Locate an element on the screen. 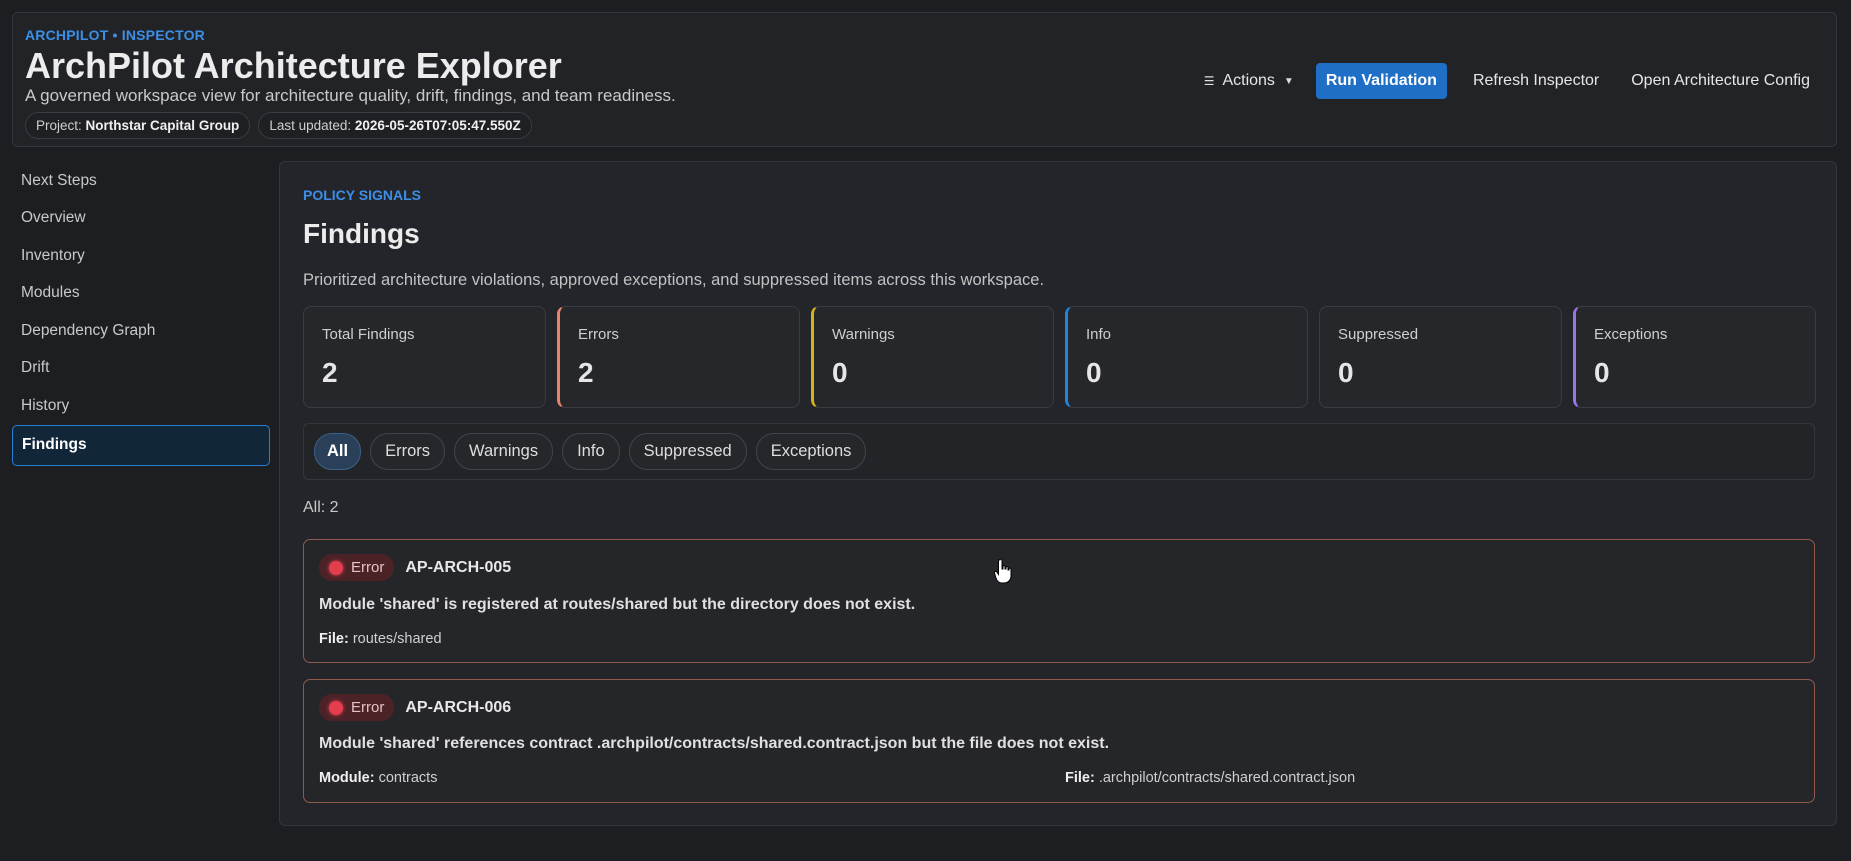 This screenshot has width=1851, height=861. module-label: Module: is located at coordinates (347, 778).